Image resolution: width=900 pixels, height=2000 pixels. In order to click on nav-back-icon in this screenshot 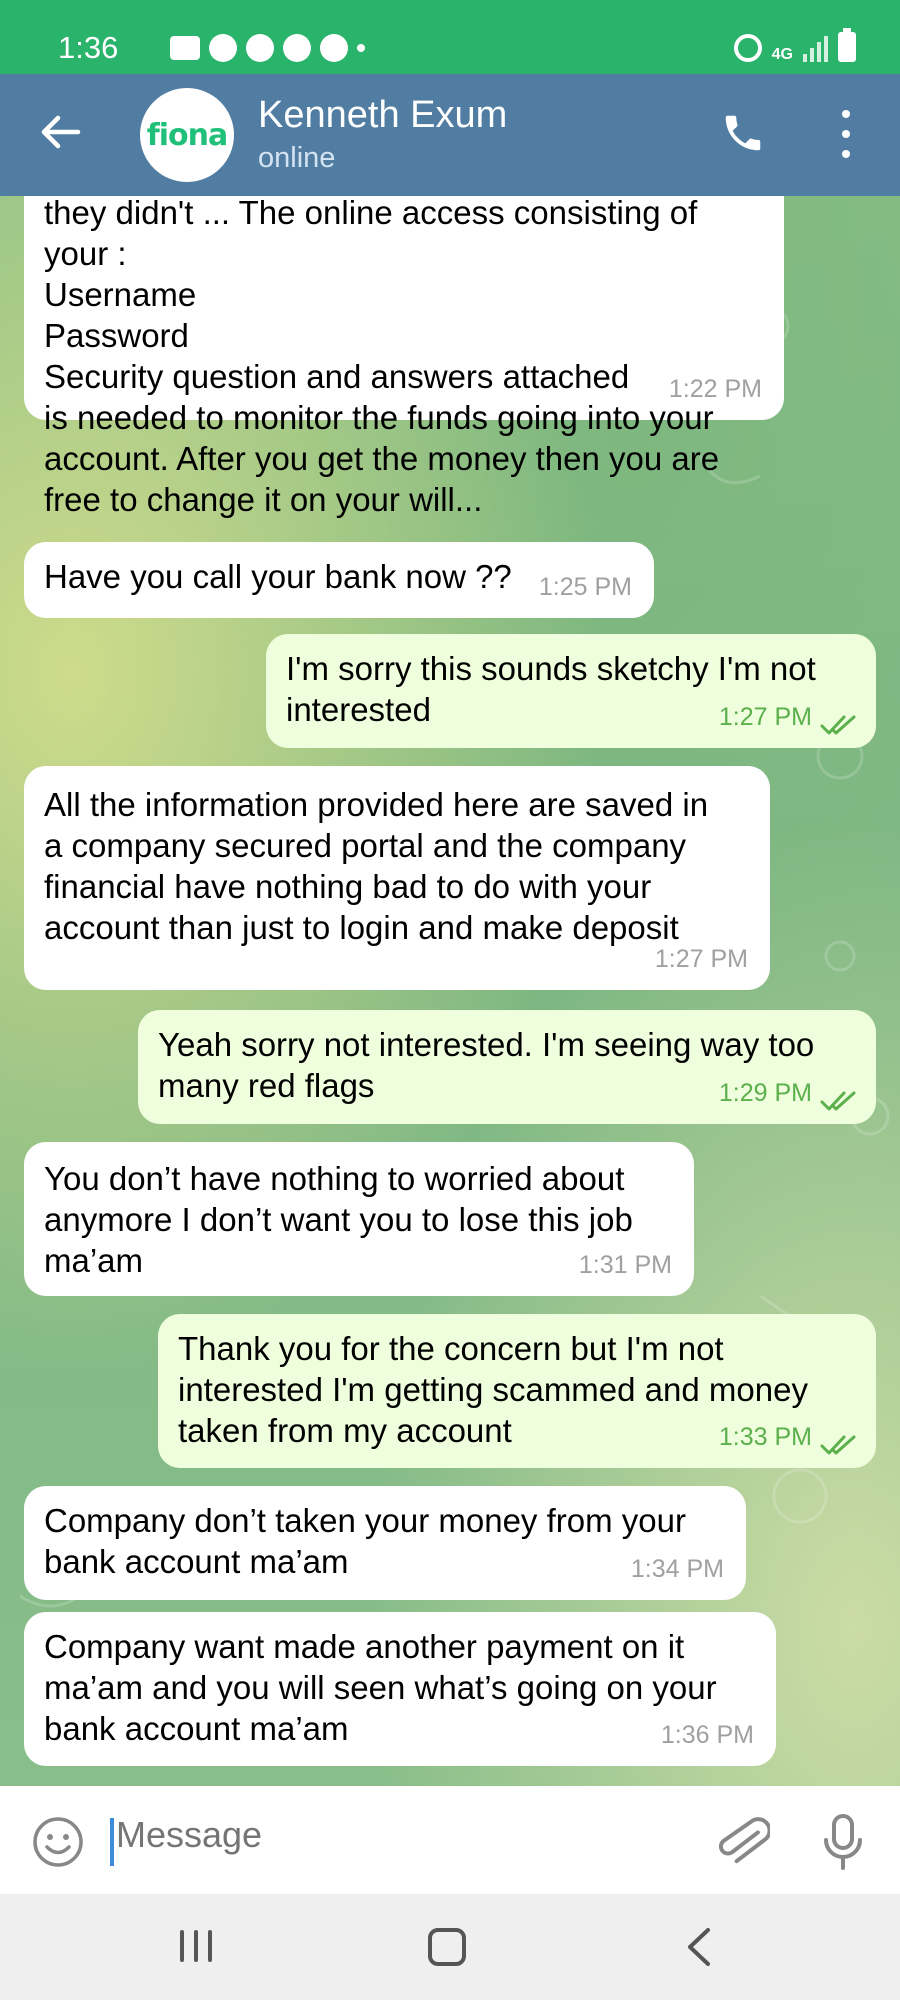, I will do `click(699, 1947)`.